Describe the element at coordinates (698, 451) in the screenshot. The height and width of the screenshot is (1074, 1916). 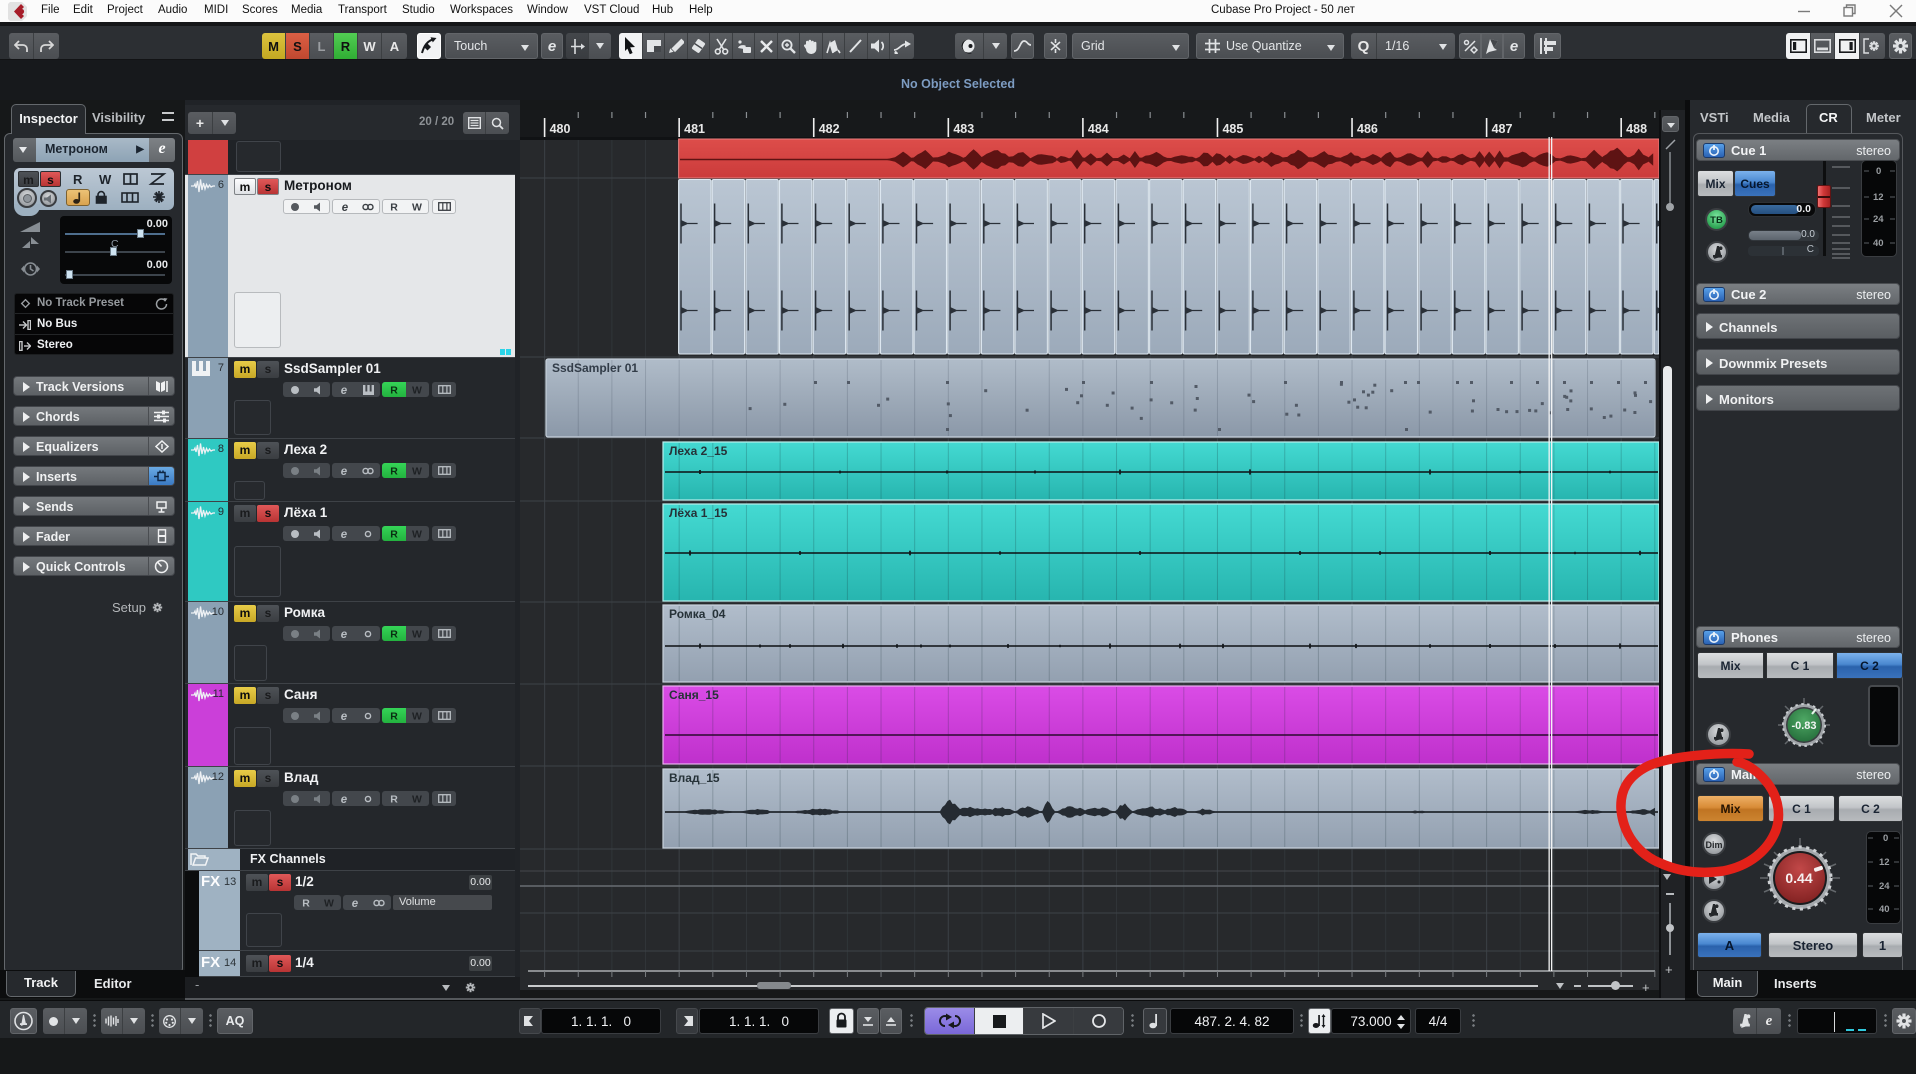
I see `svg-text: Леха 2_15` at that location.